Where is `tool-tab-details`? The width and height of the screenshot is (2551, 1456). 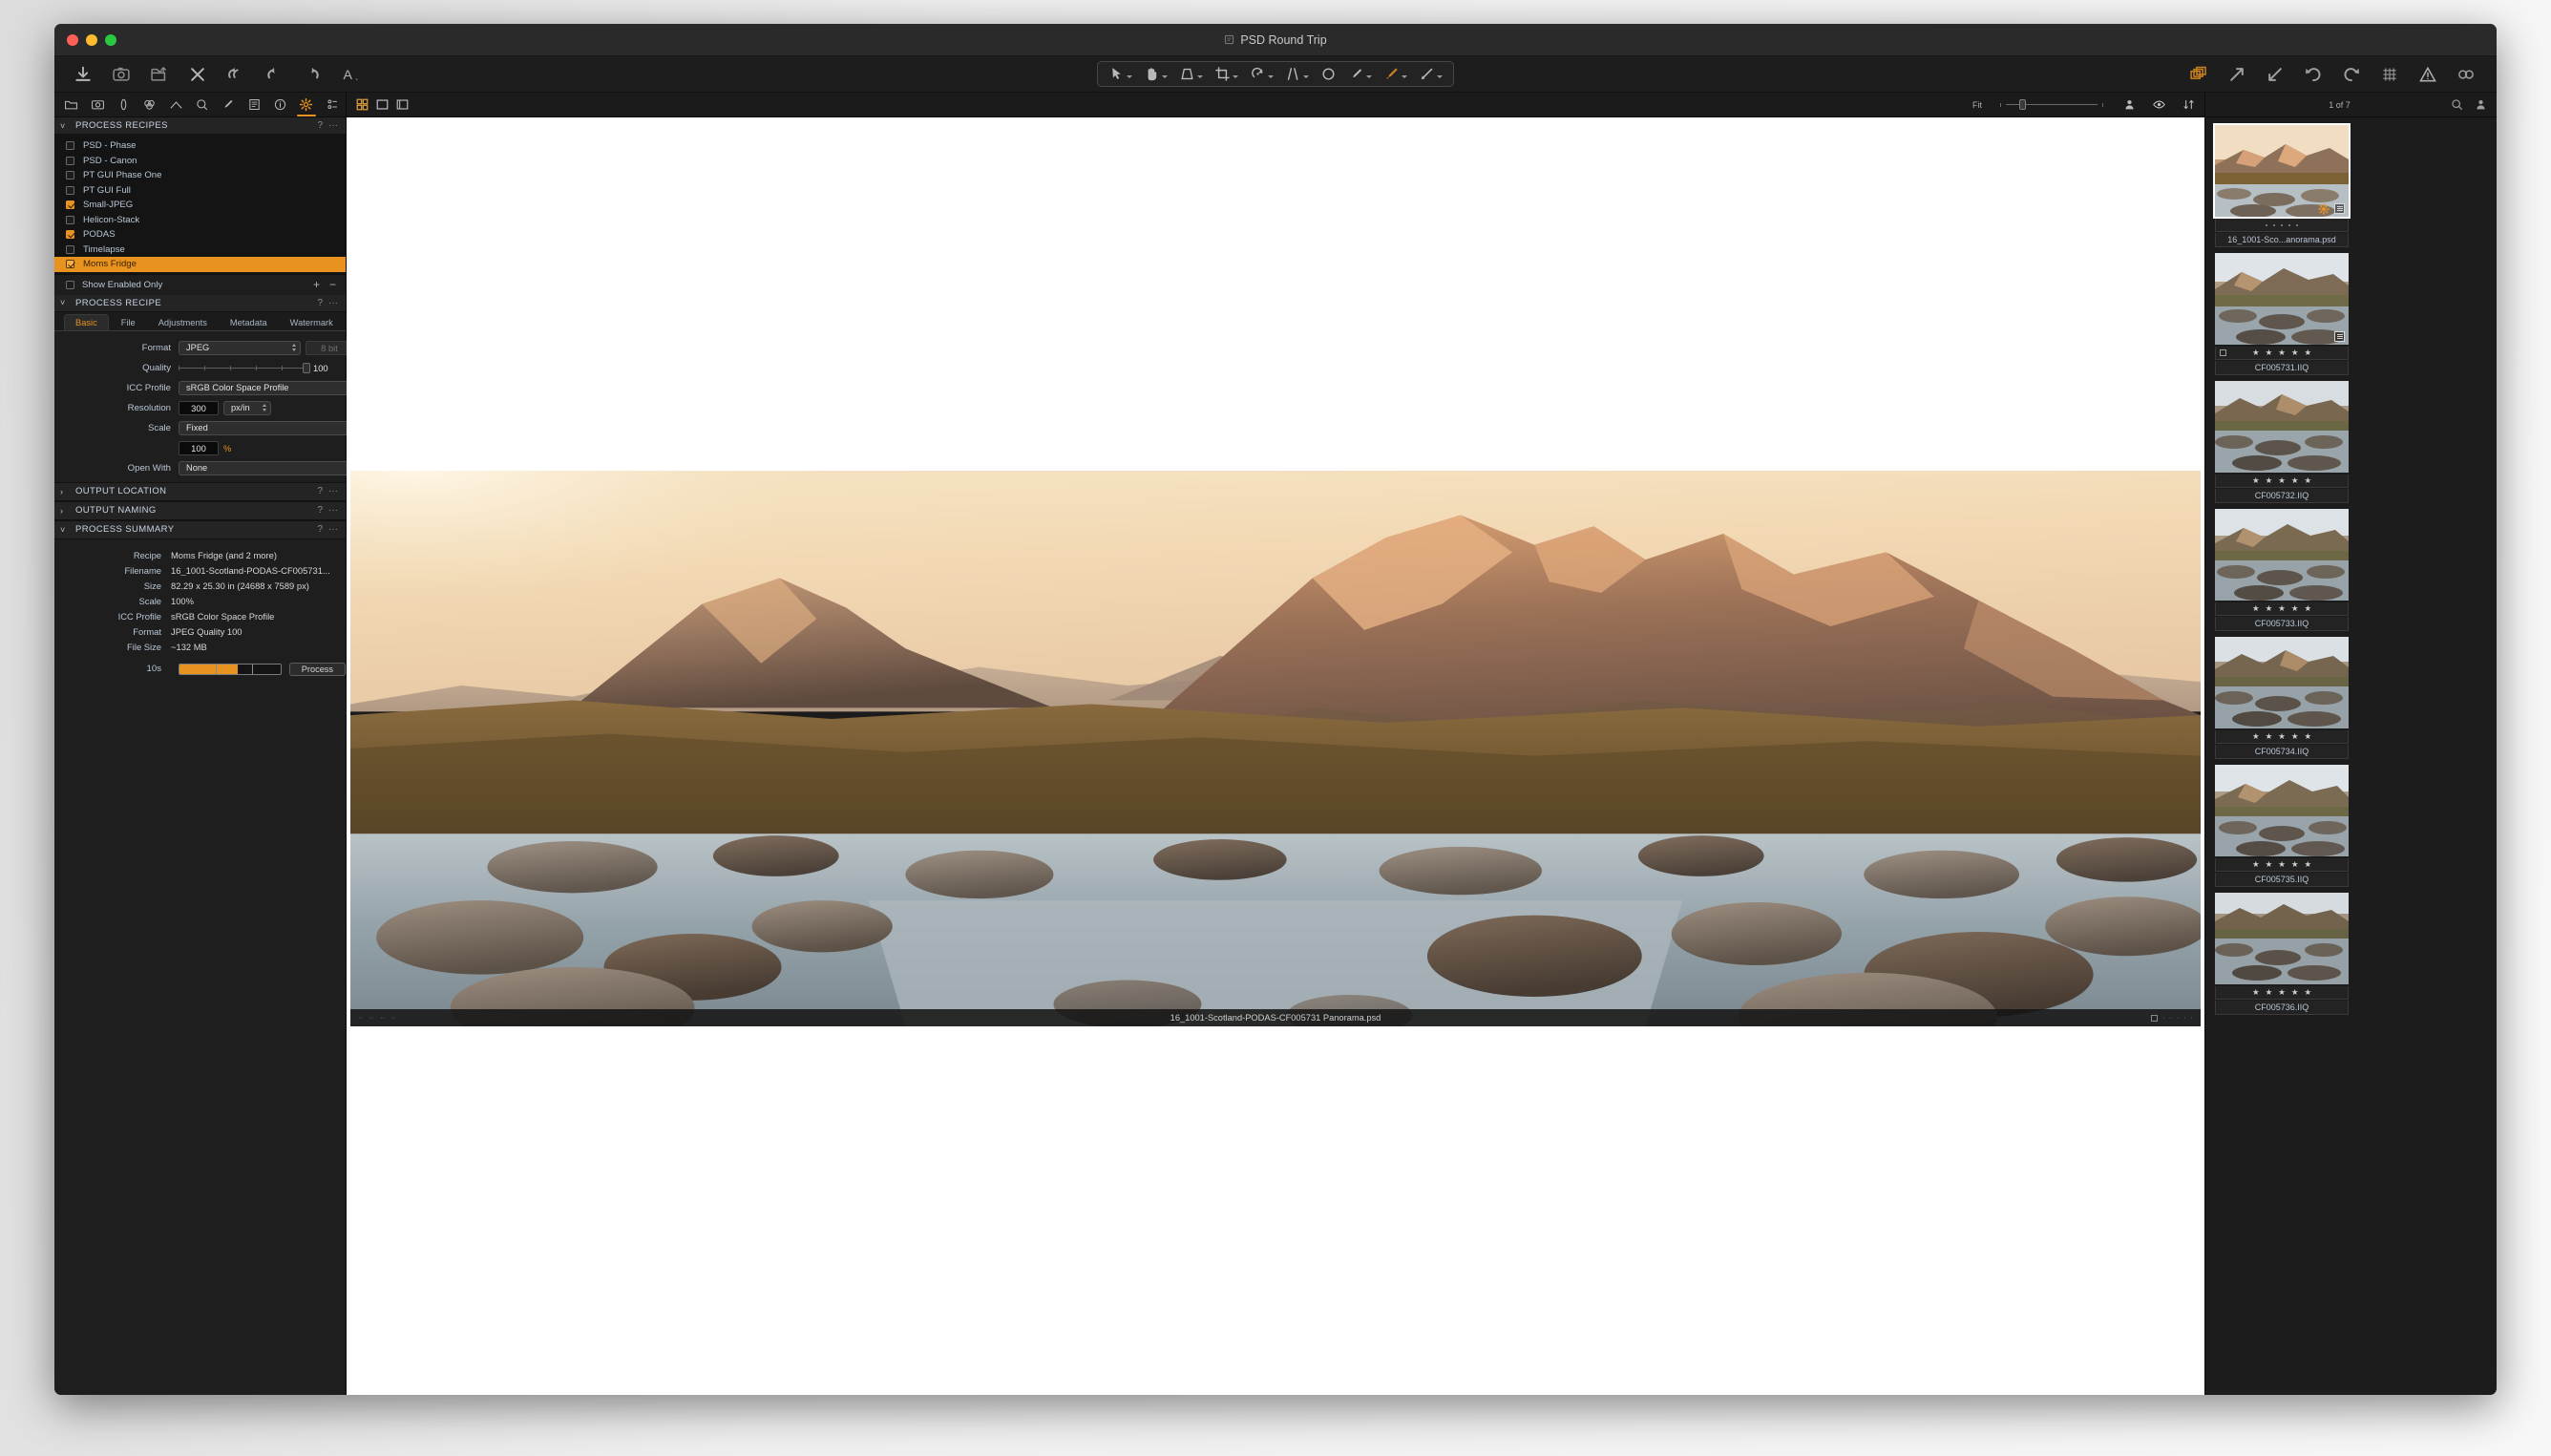
tool-tab-details is located at coordinates (202, 105).